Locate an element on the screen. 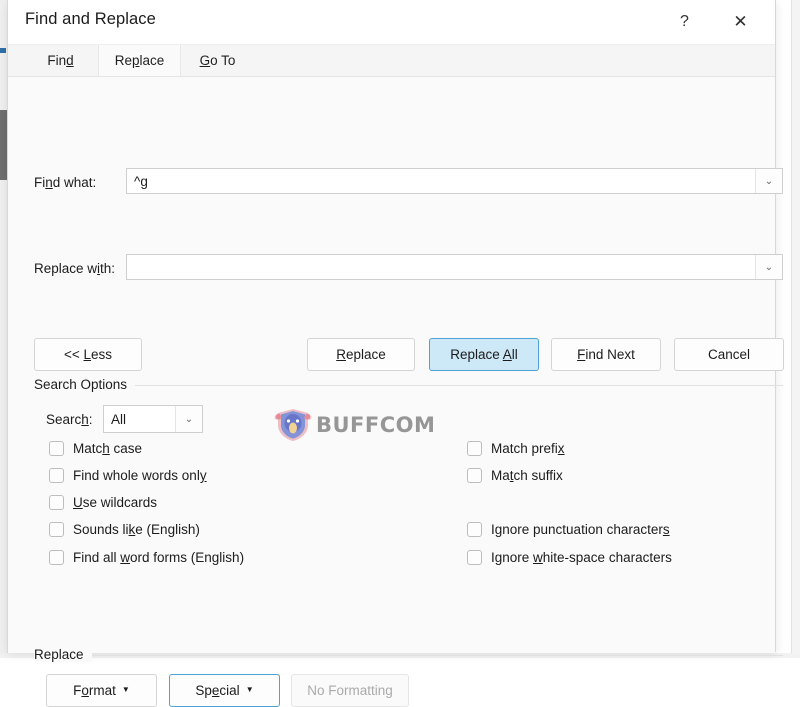  checkbox-find-all-word-forms: Find all word forms (English) is located at coordinates (146, 557).